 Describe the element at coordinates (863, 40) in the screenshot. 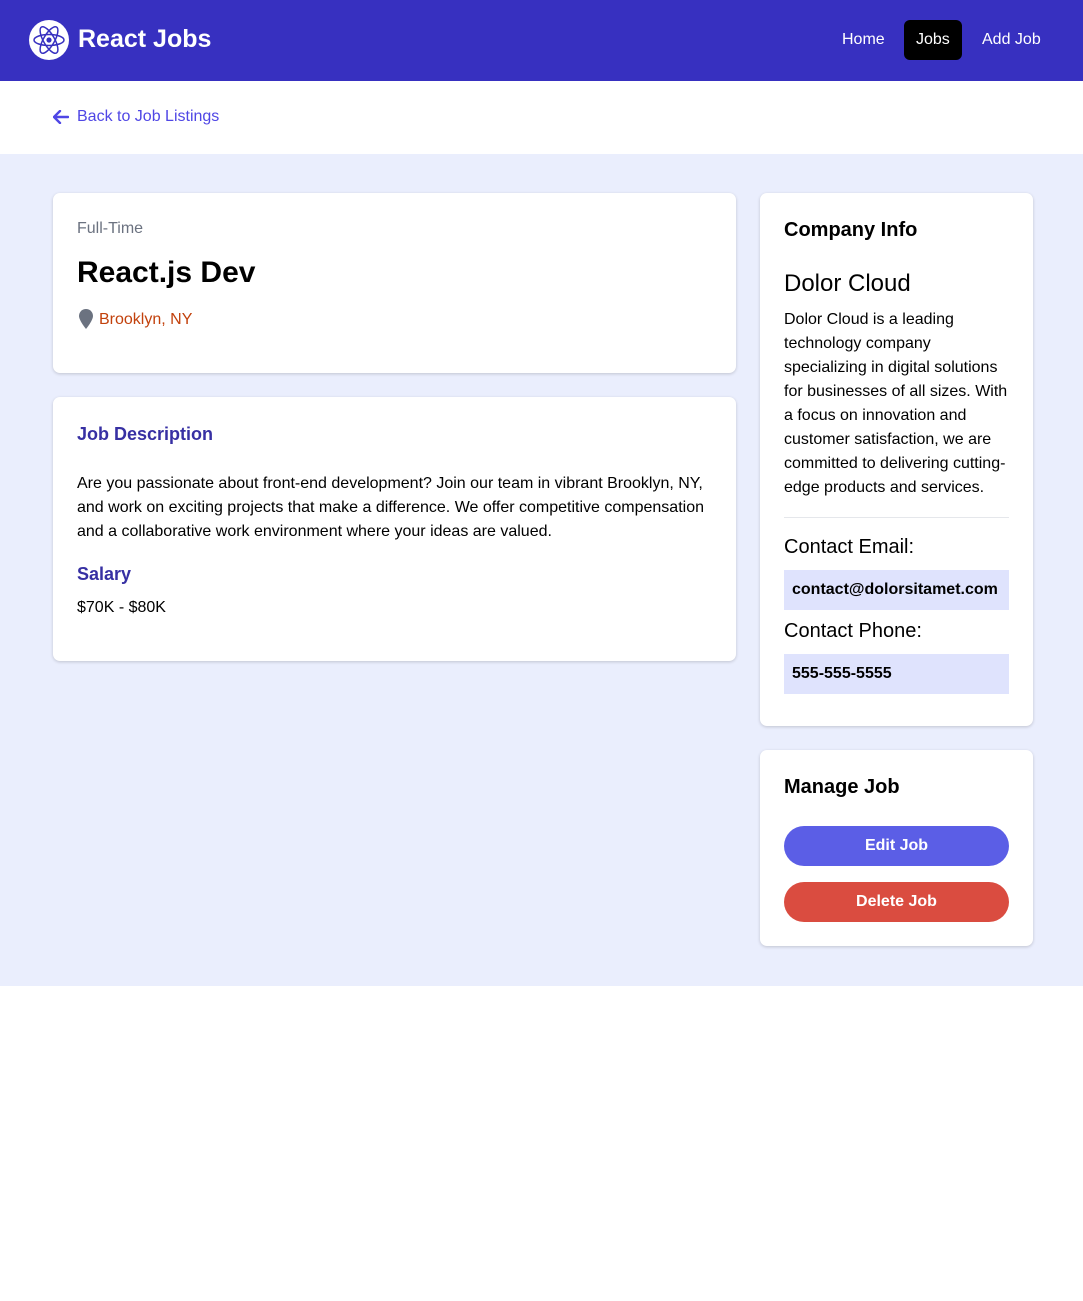

I see `nav-home-link: Home` at that location.